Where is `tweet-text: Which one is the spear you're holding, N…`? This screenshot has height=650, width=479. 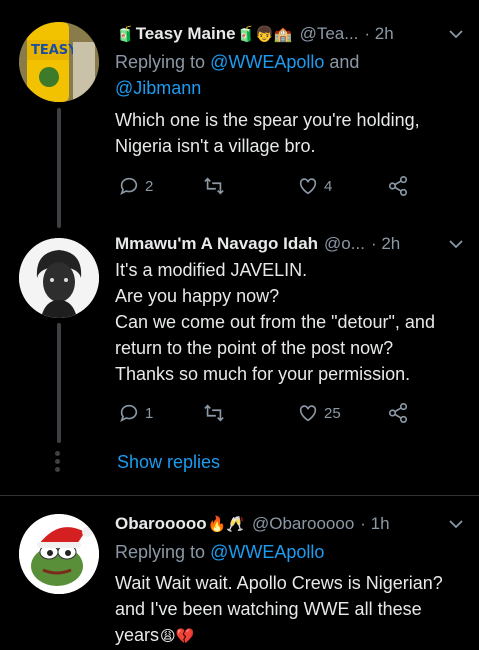 tweet-text: Which one is the spear you're holding, N… is located at coordinates (267, 133).